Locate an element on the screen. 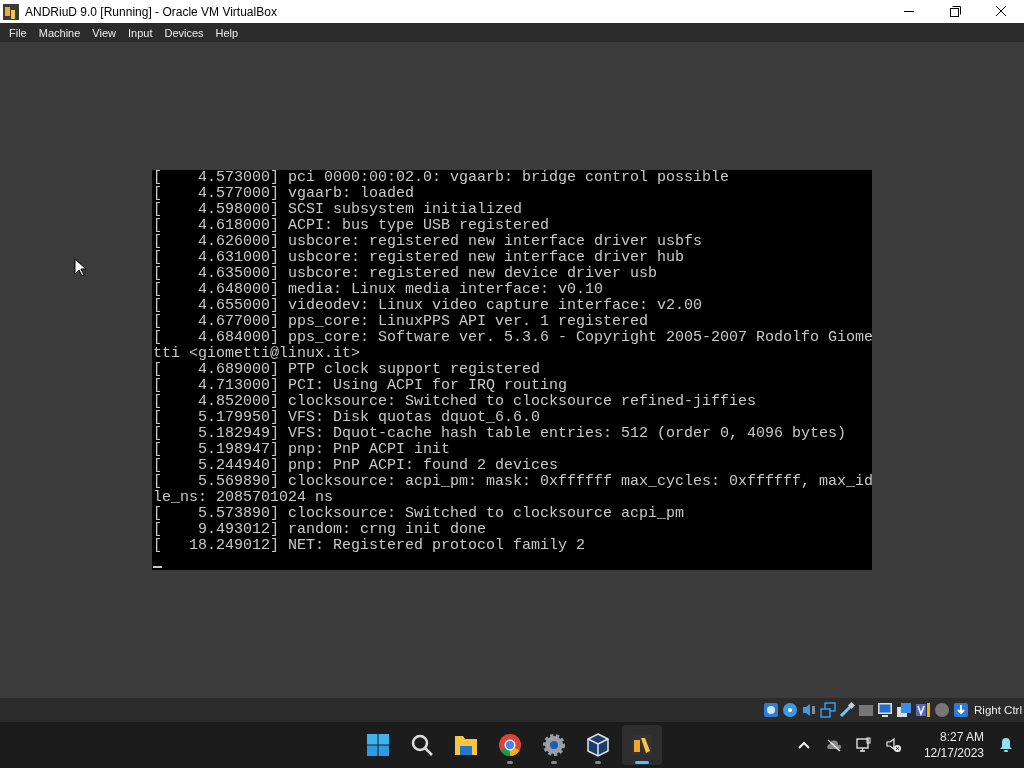 This screenshot has height=768, width=1024. console-line: [ 4.626000] usbcore: registered new interface driver usbfs is located at coordinates (428, 242).